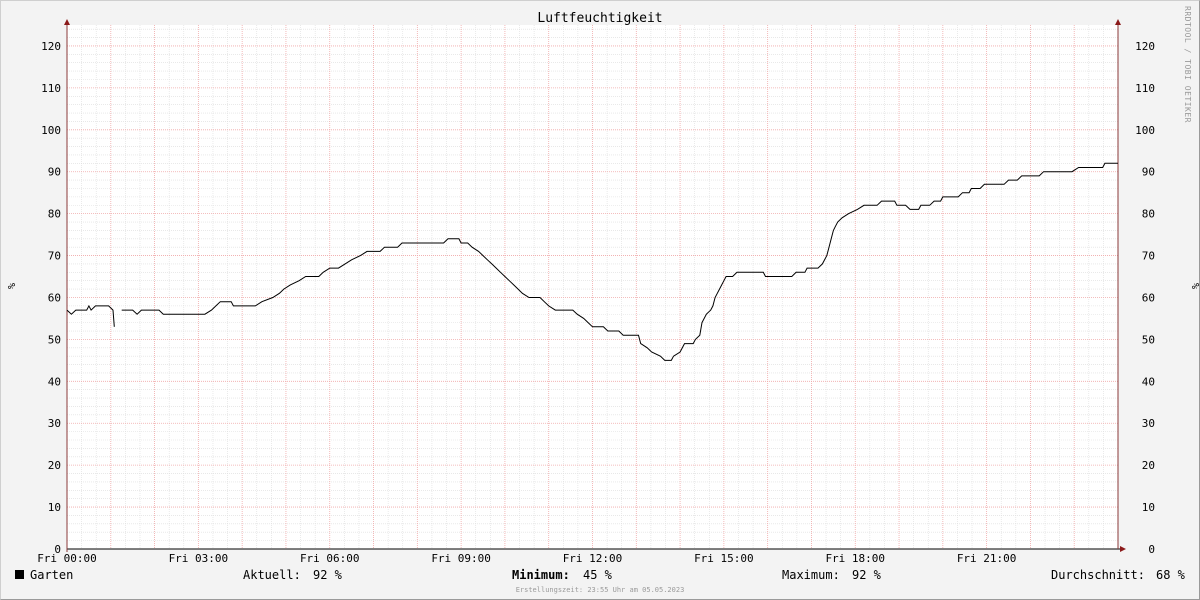 The height and width of the screenshot is (600, 1200). Describe the element at coordinates (327, 575) in the screenshot. I see `legend-current-value: 92 %` at that location.